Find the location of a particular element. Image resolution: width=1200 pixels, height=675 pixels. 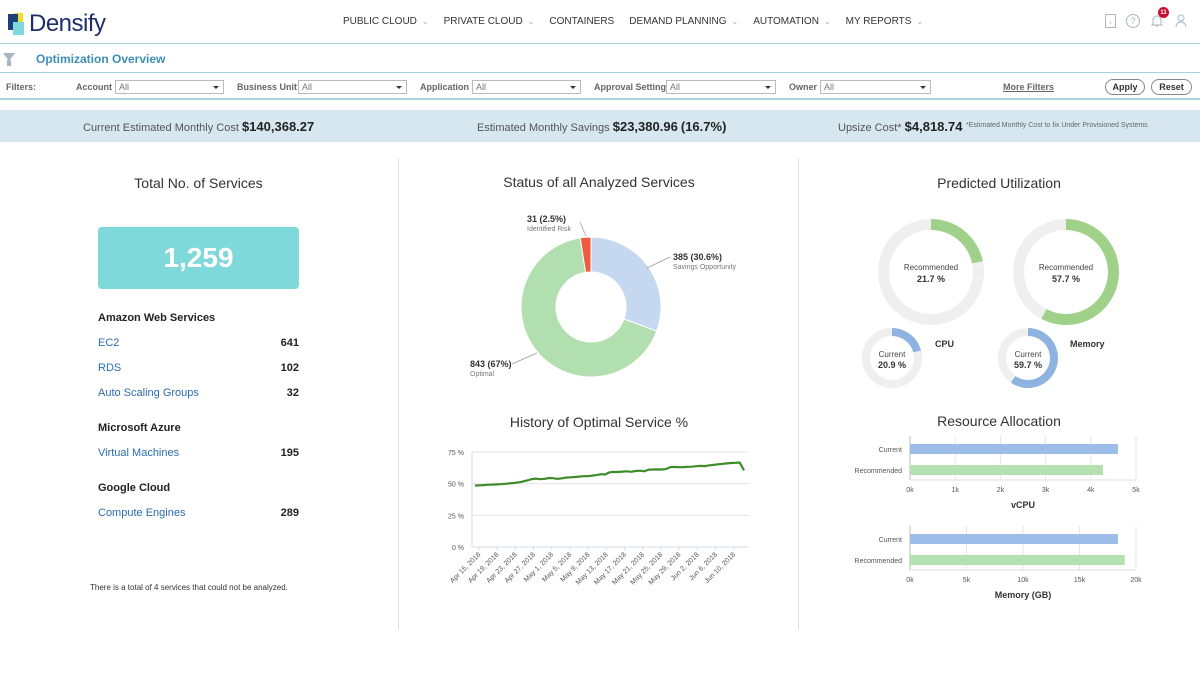

slice-value-label: 31 (2.5%) is located at coordinates (546, 219).